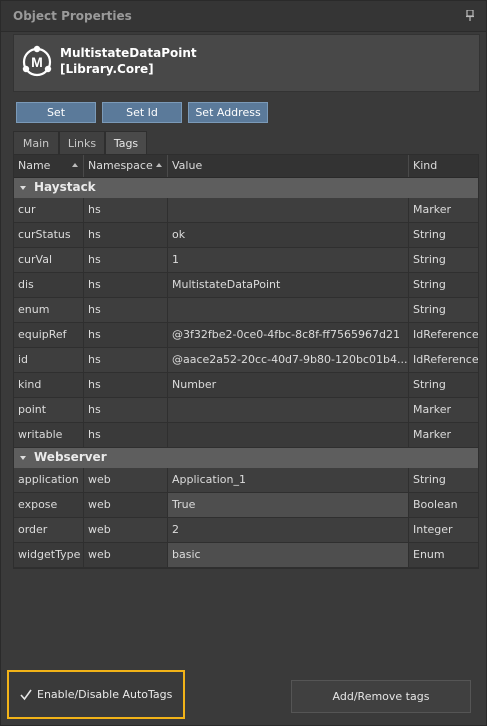 The width and height of the screenshot is (487, 726). What do you see at coordinates (288, 385) in the screenshot?
I see `cell-value: Number` at bounding box center [288, 385].